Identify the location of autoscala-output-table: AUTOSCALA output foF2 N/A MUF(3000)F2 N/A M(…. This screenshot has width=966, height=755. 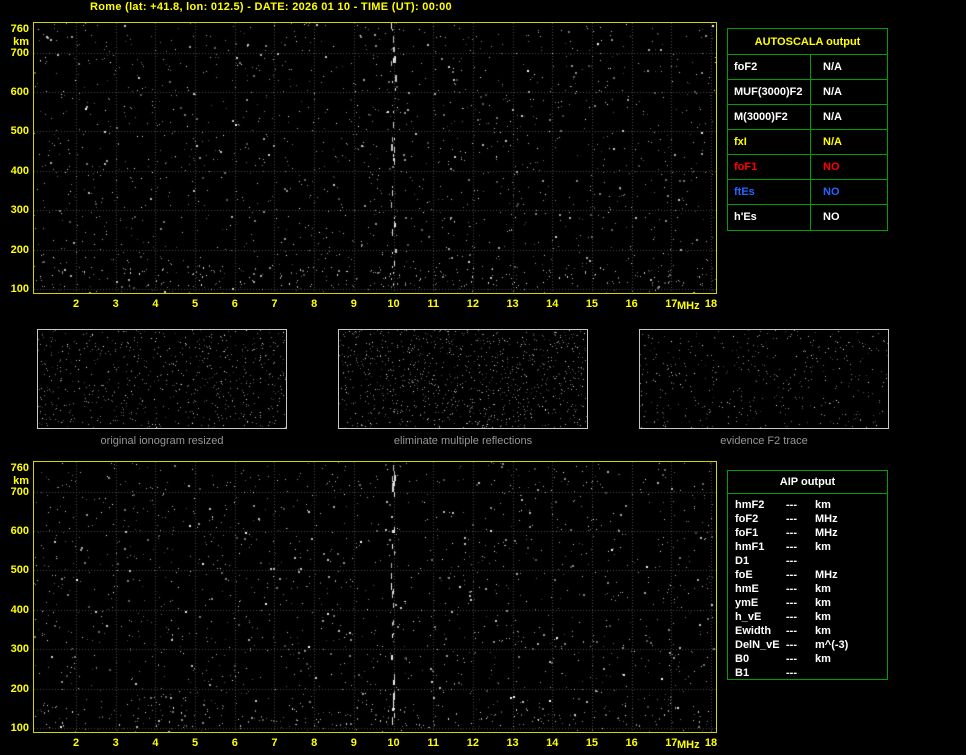
(807, 129).